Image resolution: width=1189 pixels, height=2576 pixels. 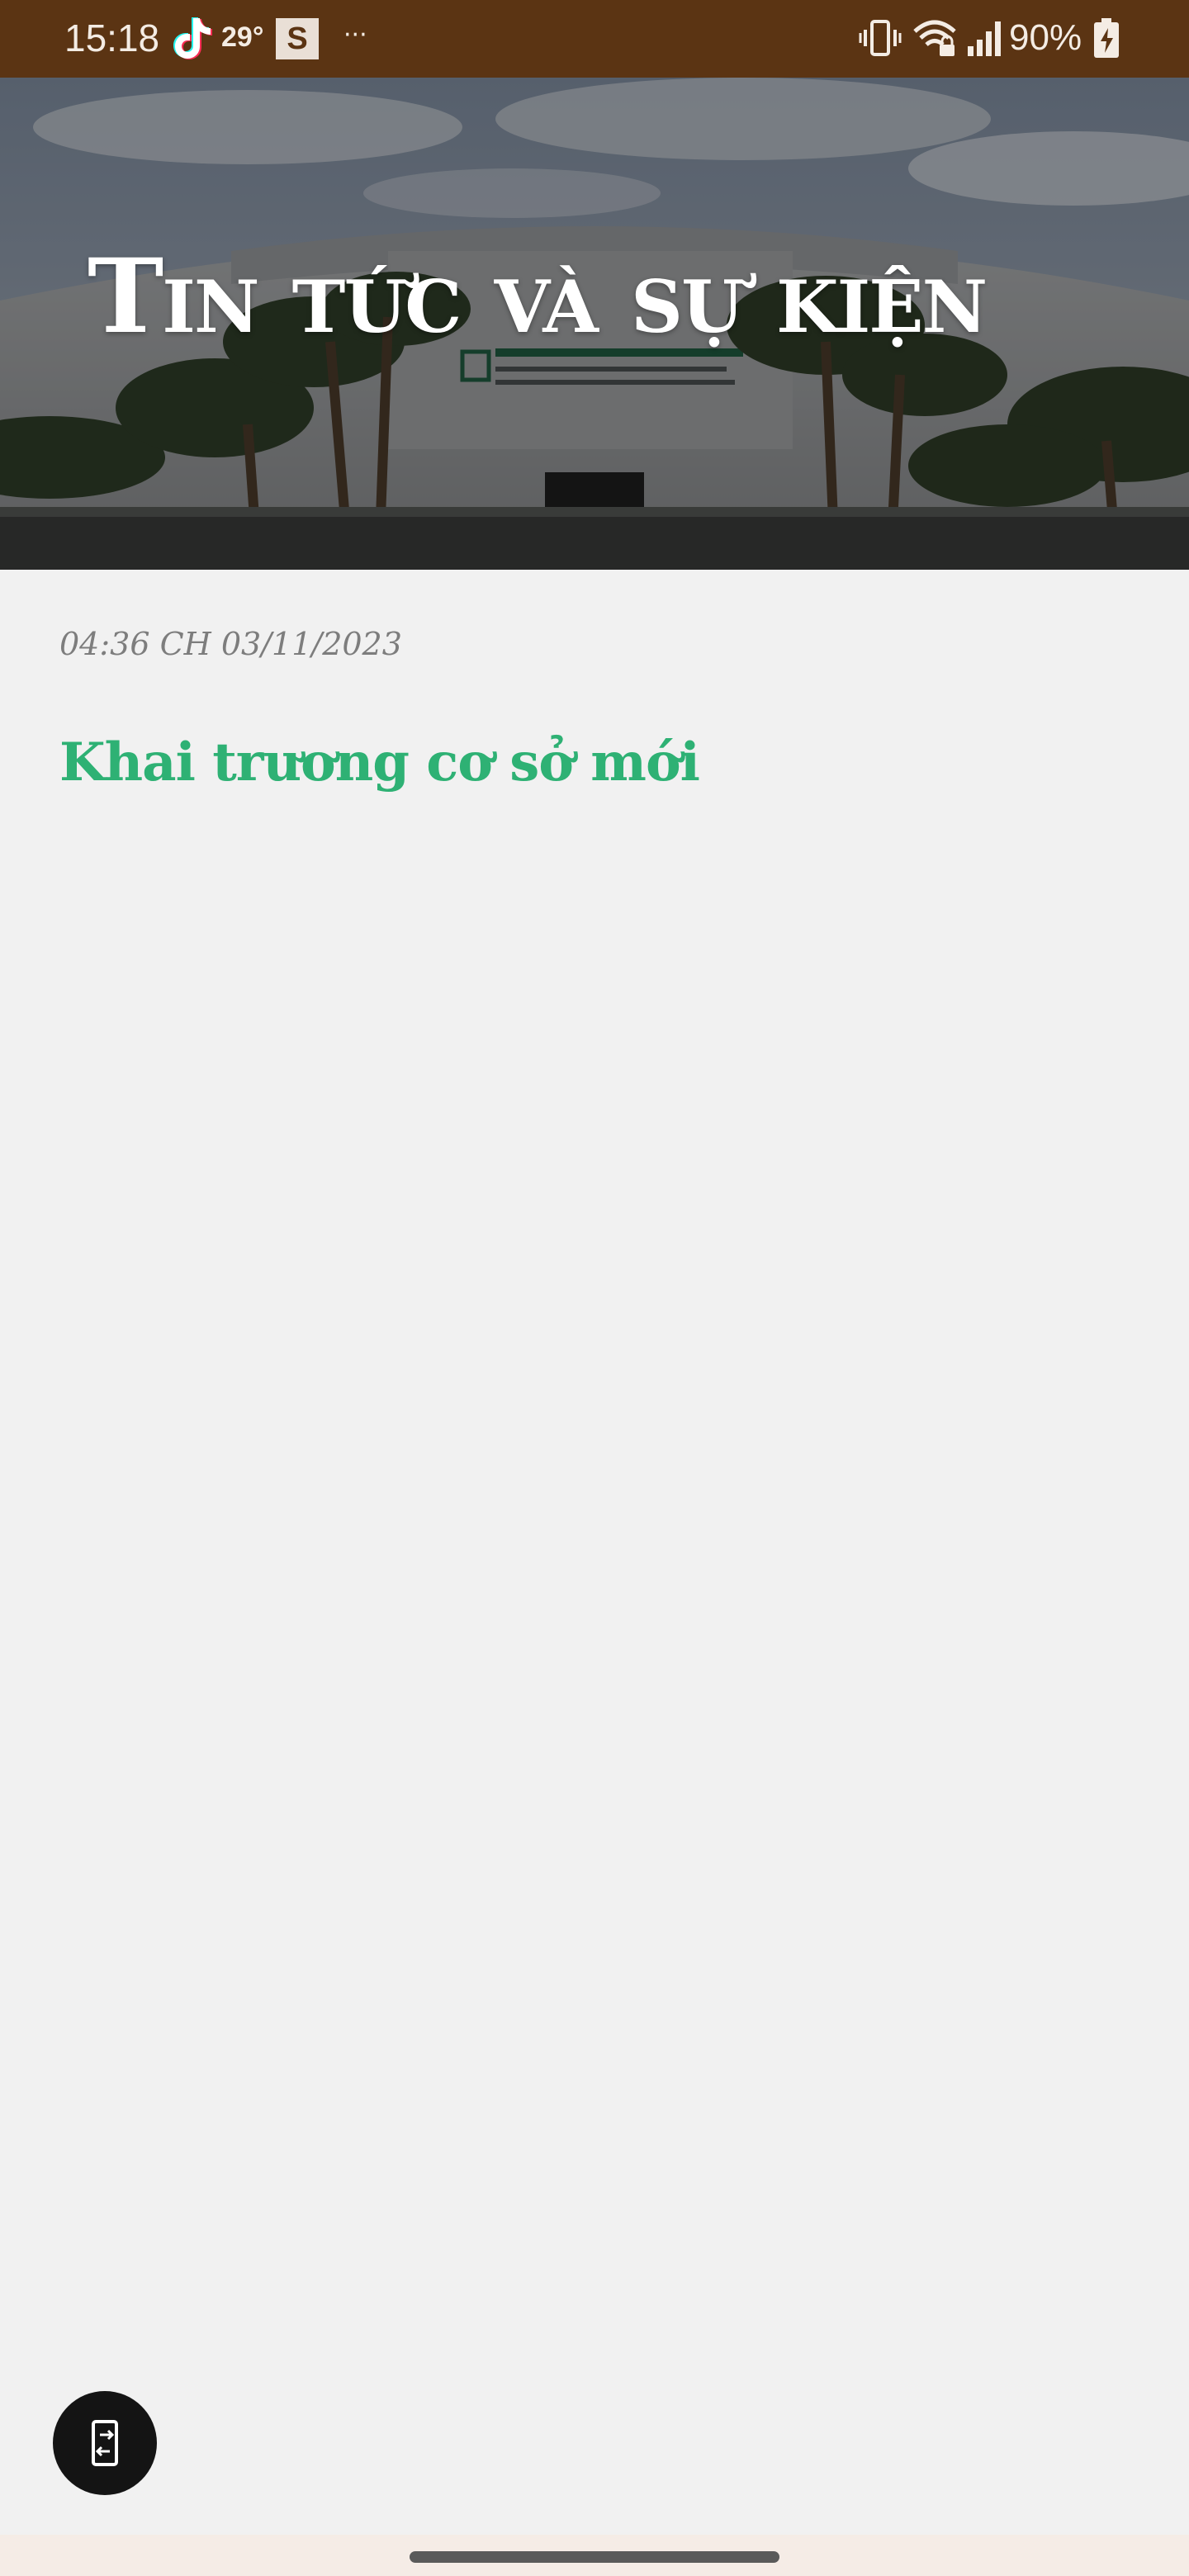 What do you see at coordinates (594, 39) in the screenshot?
I see `status-bar: 15:18 29° S ··· 90%` at bounding box center [594, 39].